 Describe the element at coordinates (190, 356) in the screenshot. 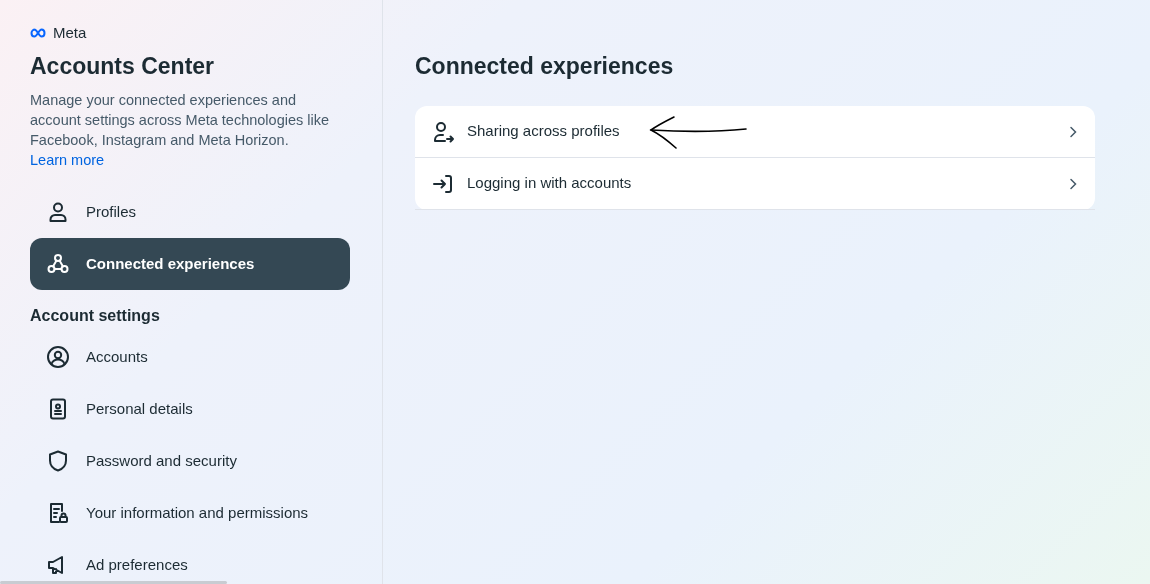

I see `nav-item: Accounts` at that location.